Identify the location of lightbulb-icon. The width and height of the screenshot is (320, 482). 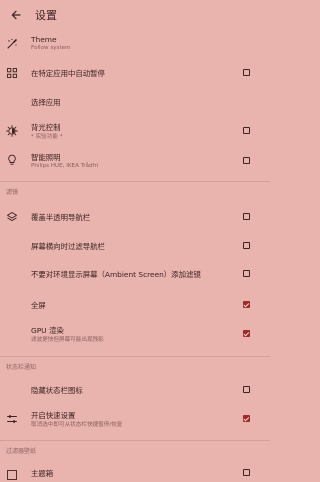
(12, 159).